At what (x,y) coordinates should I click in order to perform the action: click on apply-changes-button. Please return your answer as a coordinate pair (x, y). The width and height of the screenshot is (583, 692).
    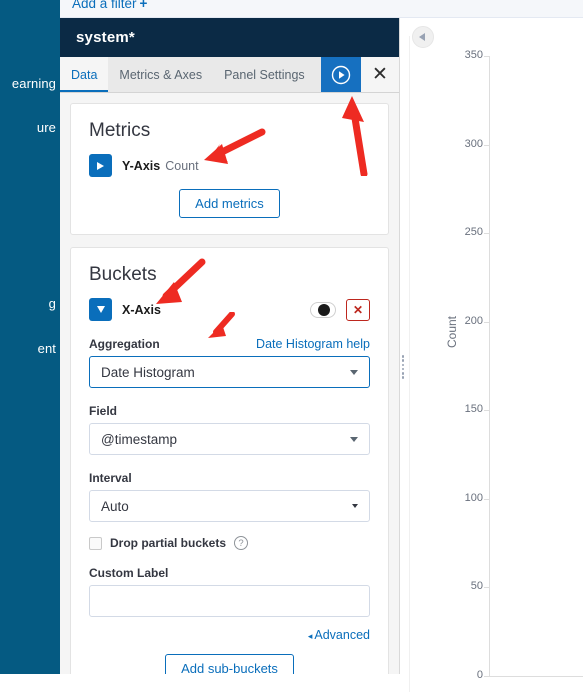
    Looking at the image, I should click on (341, 74).